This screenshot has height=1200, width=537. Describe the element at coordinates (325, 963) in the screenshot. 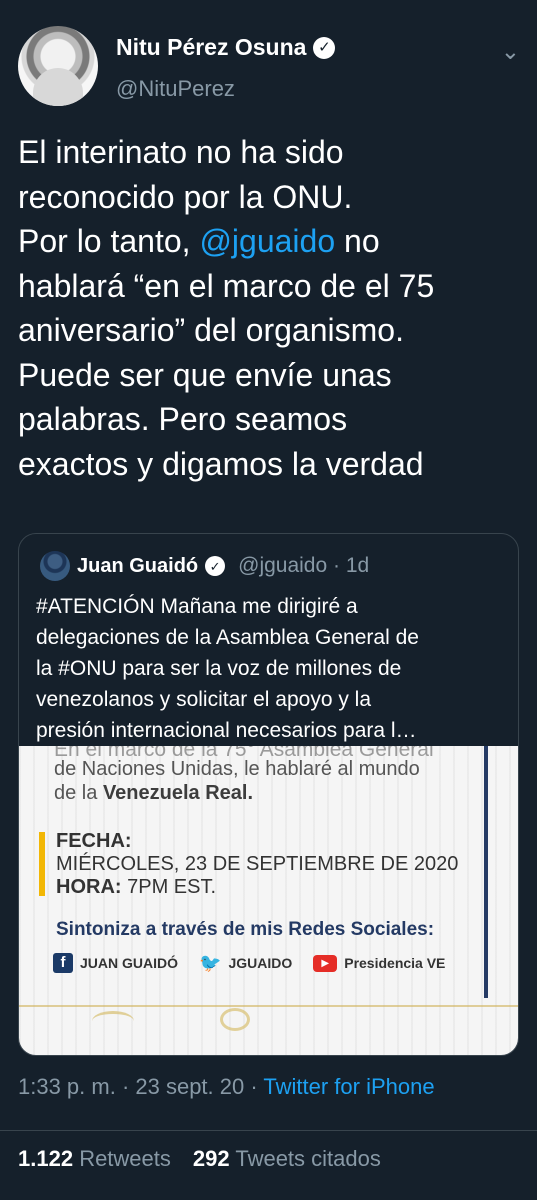

I see `youtube-icon: ▶` at that location.